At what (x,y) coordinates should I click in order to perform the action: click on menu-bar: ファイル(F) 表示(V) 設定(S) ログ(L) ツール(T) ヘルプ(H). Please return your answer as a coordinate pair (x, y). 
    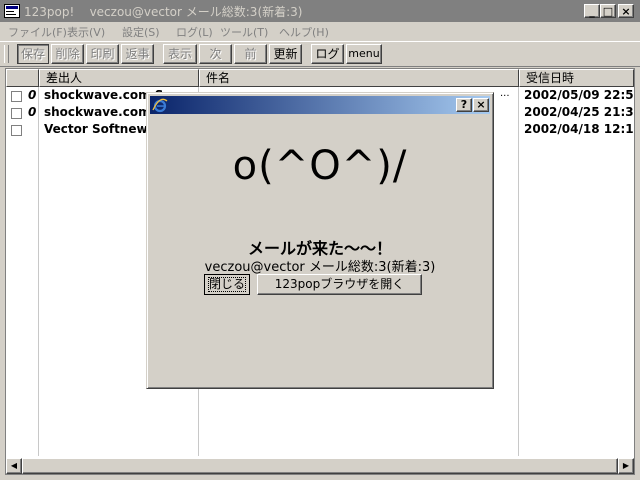
    Looking at the image, I should click on (320, 31).